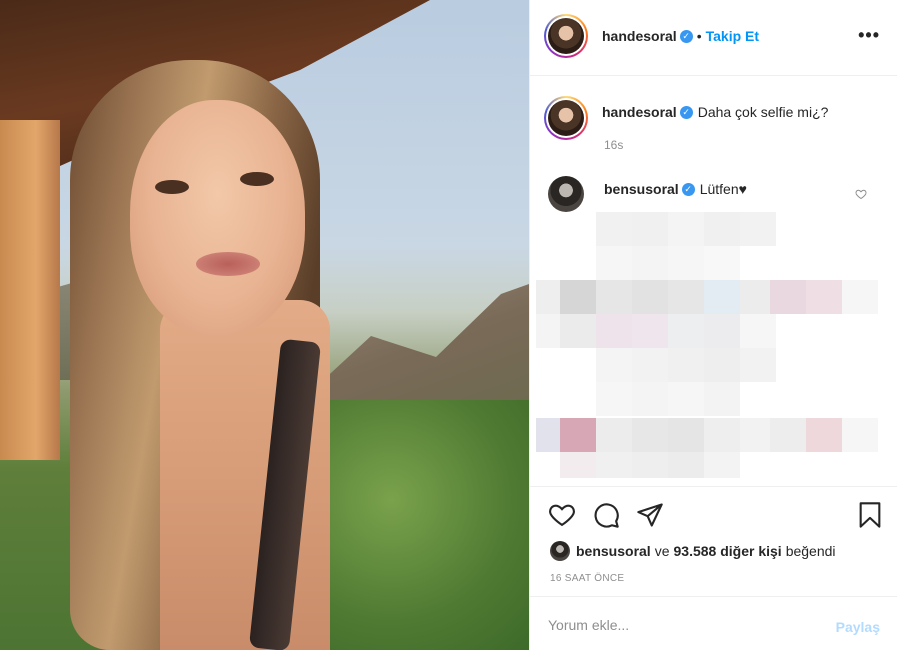 The width and height of the screenshot is (897, 650). Describe the element at coordinates (172, 187) in the screenshot. I see `left-eye` at that location.